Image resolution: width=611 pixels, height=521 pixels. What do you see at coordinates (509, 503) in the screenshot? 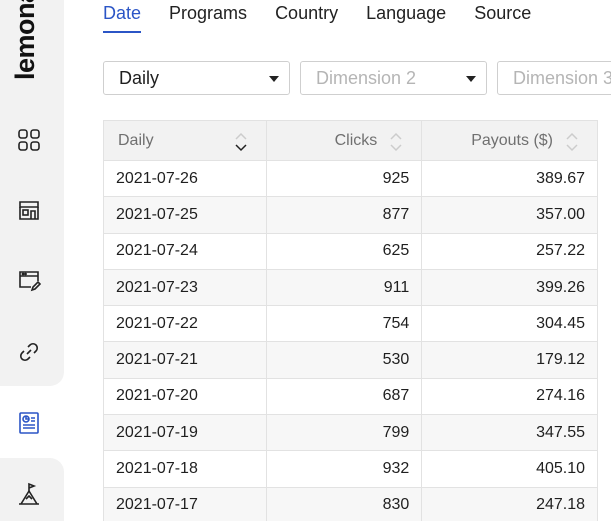
I see `cell-payouts: 247.18` at bounding box center [509, 503].